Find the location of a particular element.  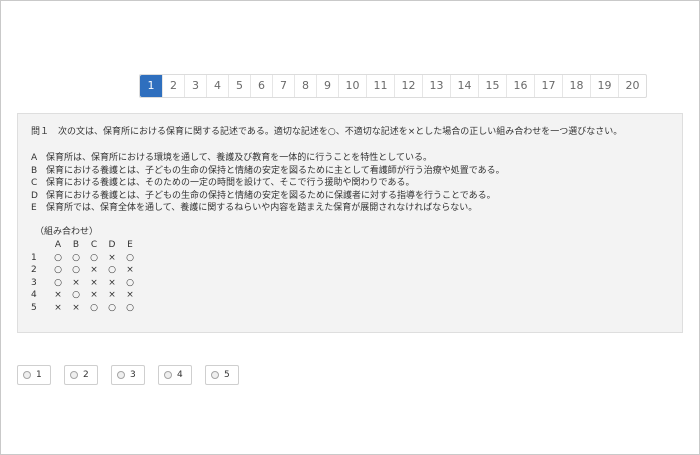

combination-row: 3 ○ × × × ○ is located at coordinates (85, 283).